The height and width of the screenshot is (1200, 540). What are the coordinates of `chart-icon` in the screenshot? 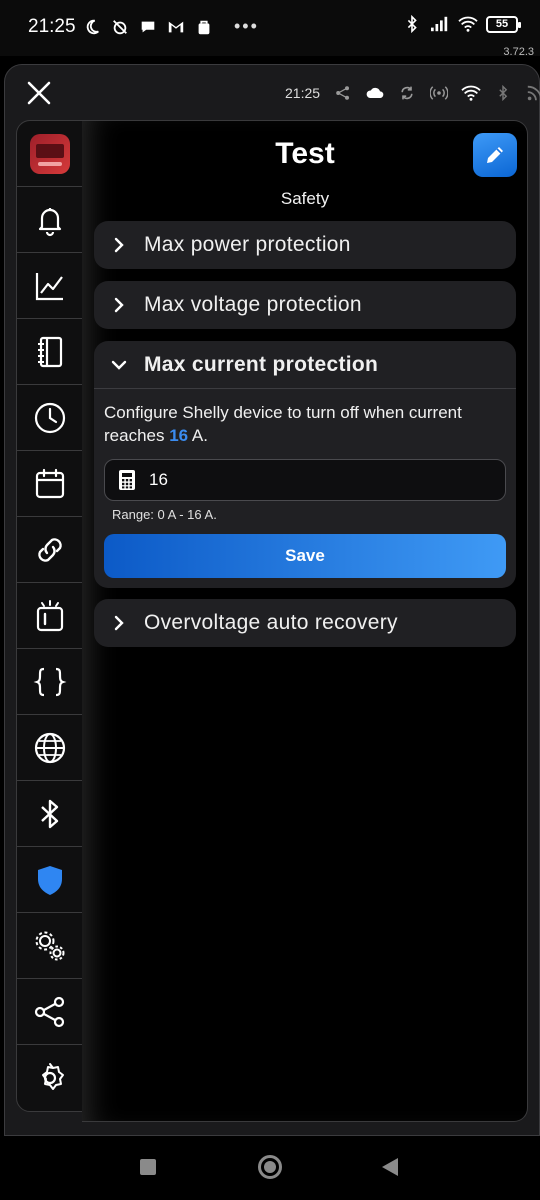 It's located at (49, 286).